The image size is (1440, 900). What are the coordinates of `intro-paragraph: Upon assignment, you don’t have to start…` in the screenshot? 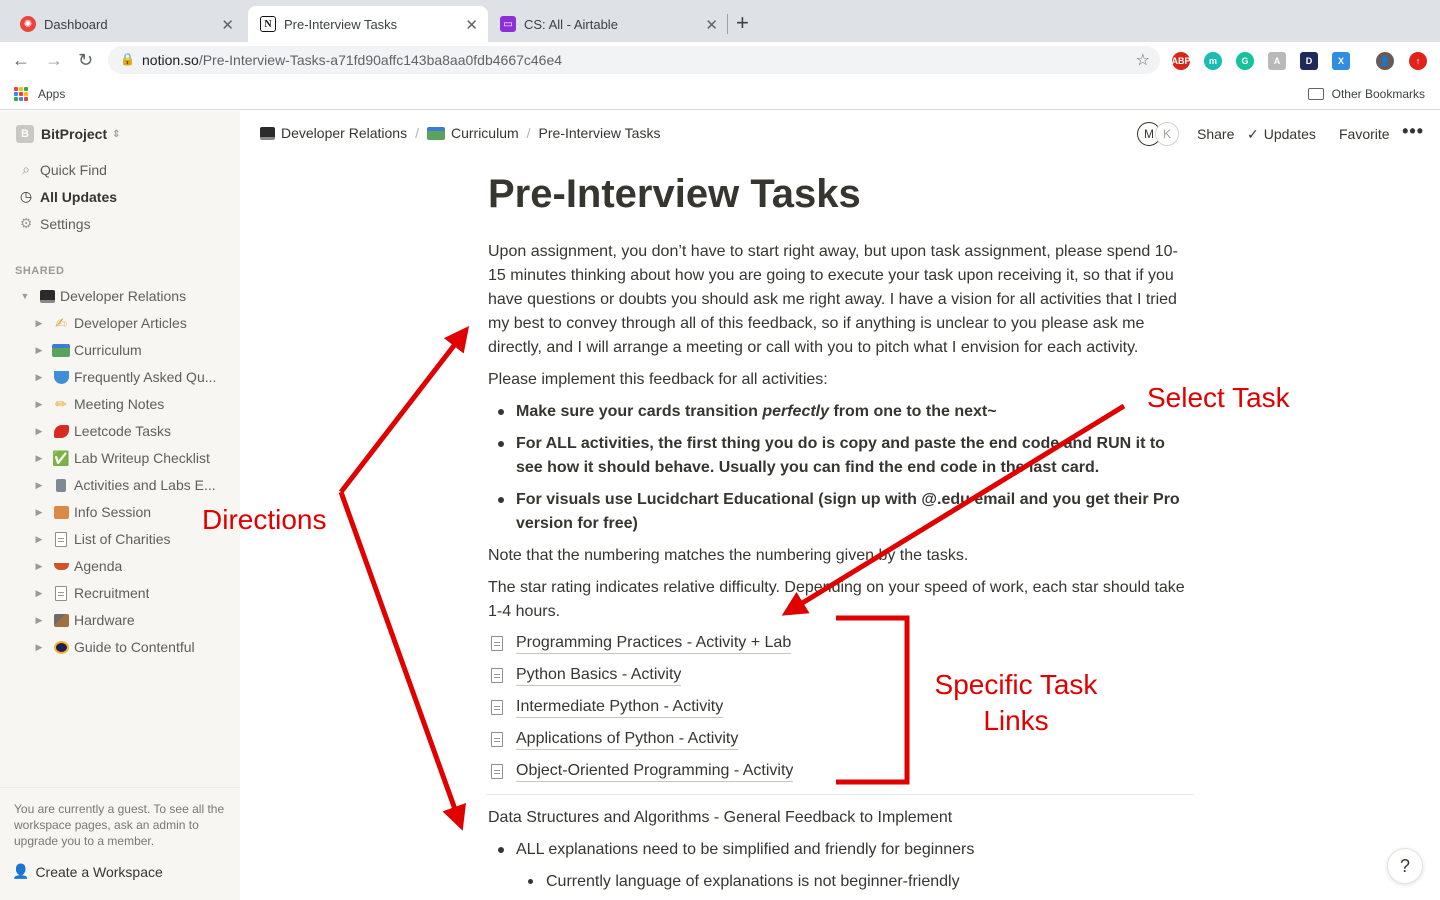 It's located at (841, 300).